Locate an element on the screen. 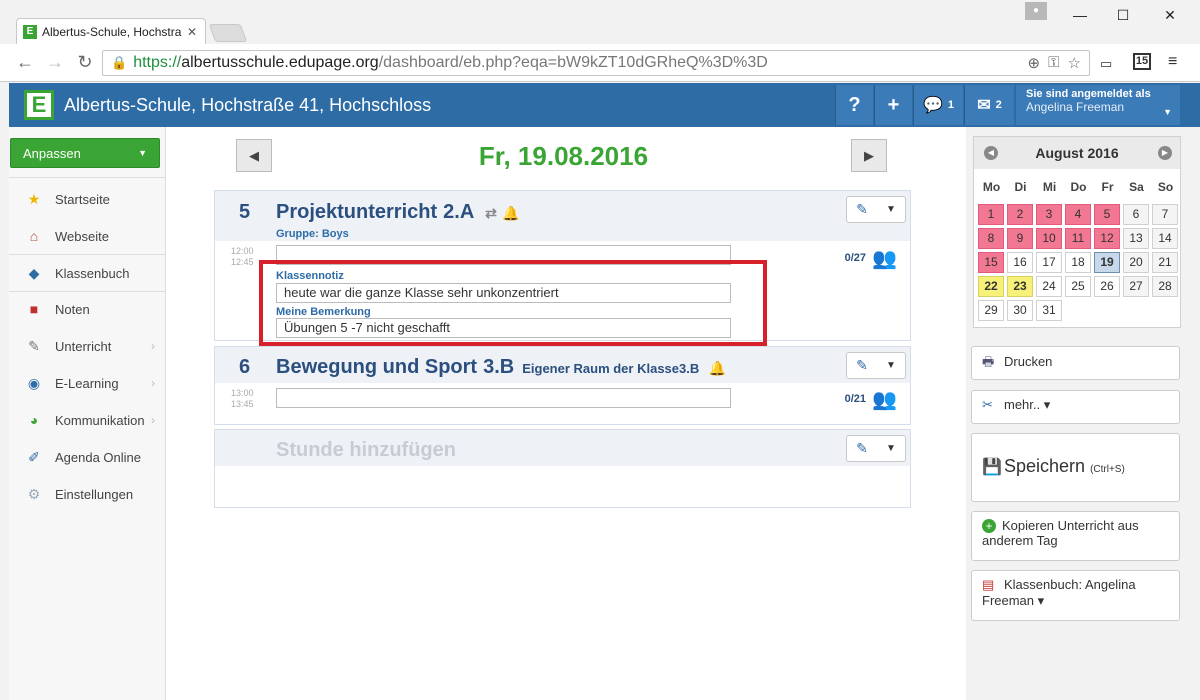 The image size is (1200, 700). new-tab-button is located at coordinates (228, 33).